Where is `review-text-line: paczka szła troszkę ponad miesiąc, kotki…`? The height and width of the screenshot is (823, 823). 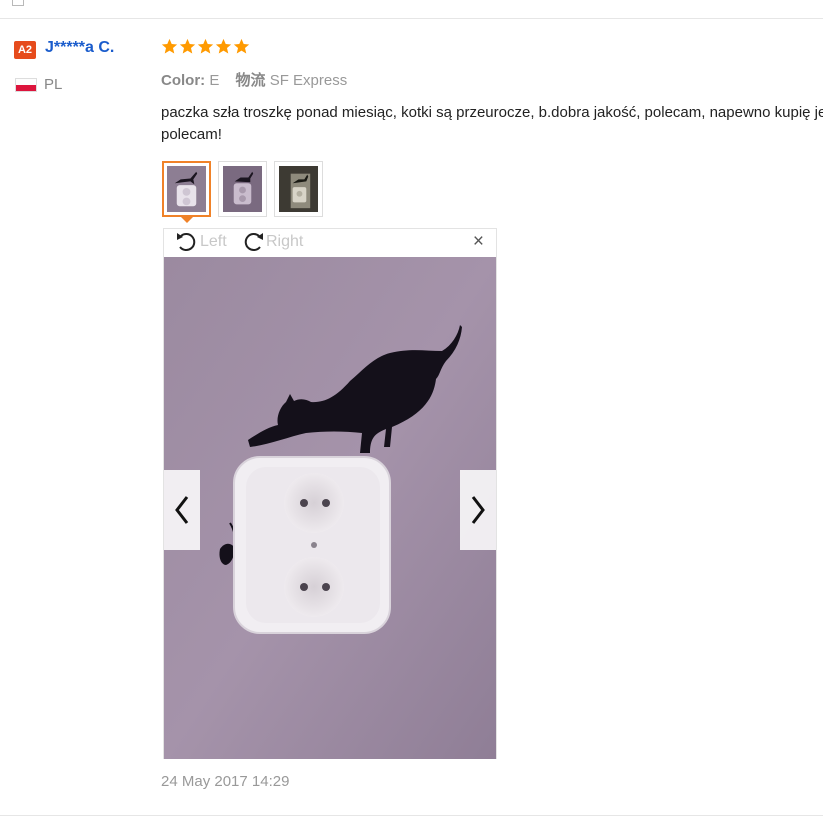 review-text-line: paczka szła troszkę ponad miesiąc, kotki… is located at coordinates (492, 112).